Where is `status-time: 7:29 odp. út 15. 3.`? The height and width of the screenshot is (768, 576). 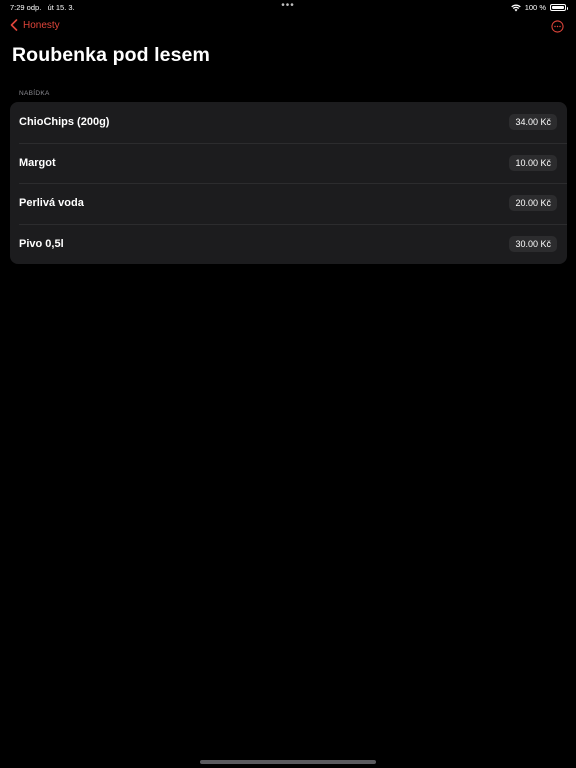 status-time: 7:29 odp. út 15. 3. is located at coordinates (42, 7).